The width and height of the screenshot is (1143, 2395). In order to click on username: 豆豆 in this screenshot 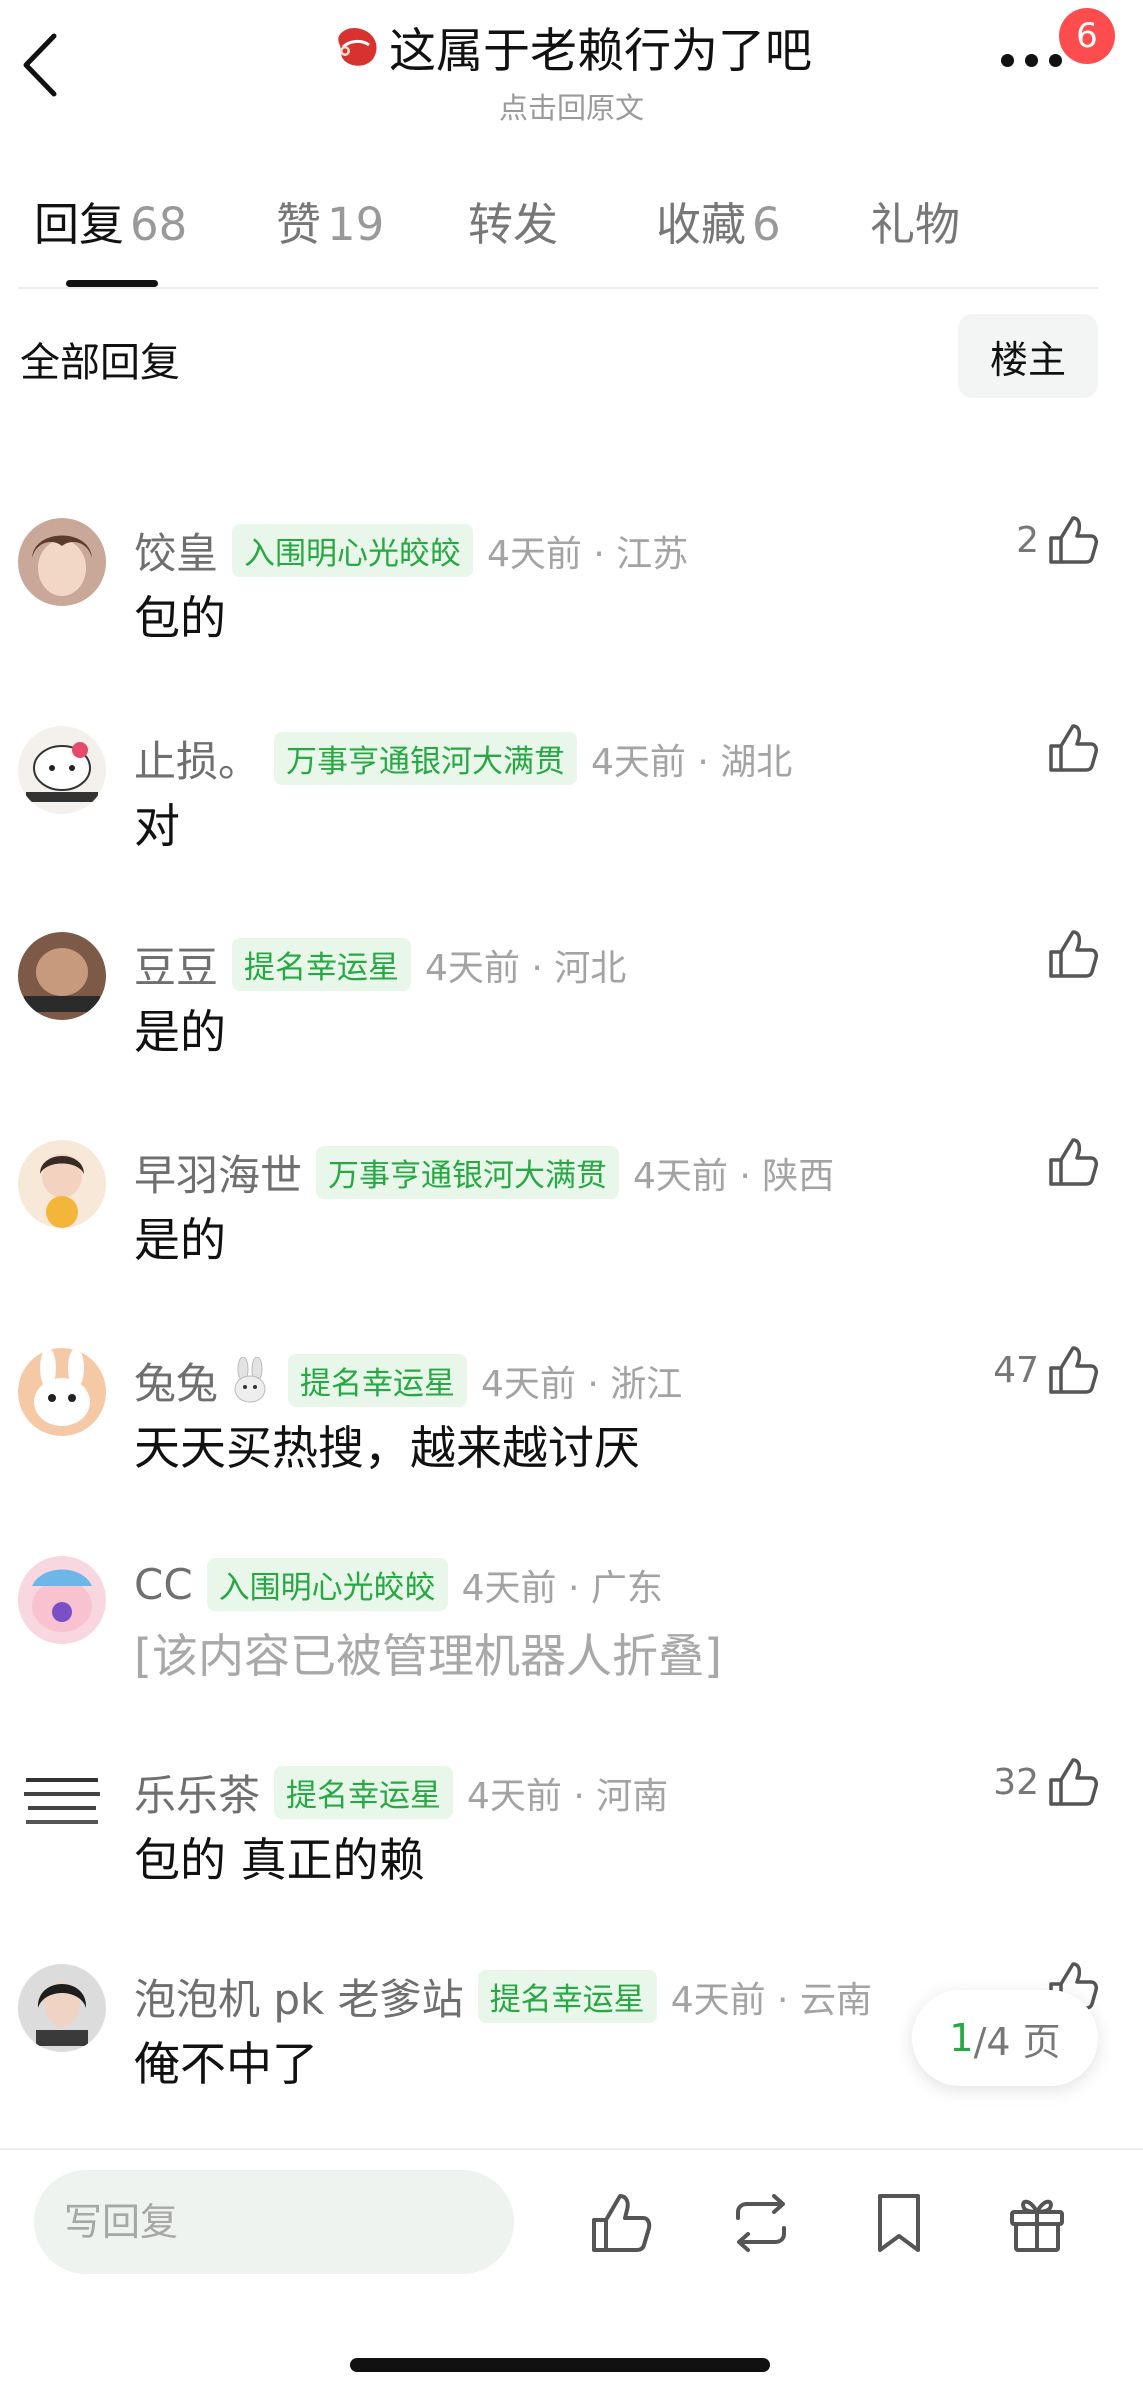, I will do `click(176, 964)`.